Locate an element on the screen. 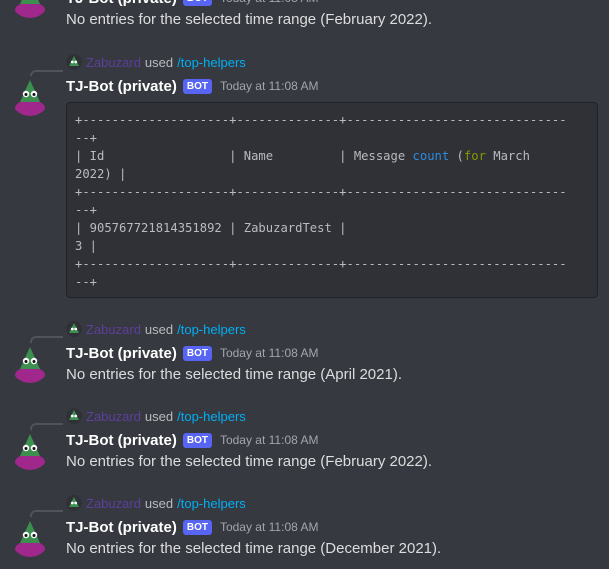 The width and height of the screenshot is (609, 569). code-keyword-count: count is located at coordinates (431, 156).